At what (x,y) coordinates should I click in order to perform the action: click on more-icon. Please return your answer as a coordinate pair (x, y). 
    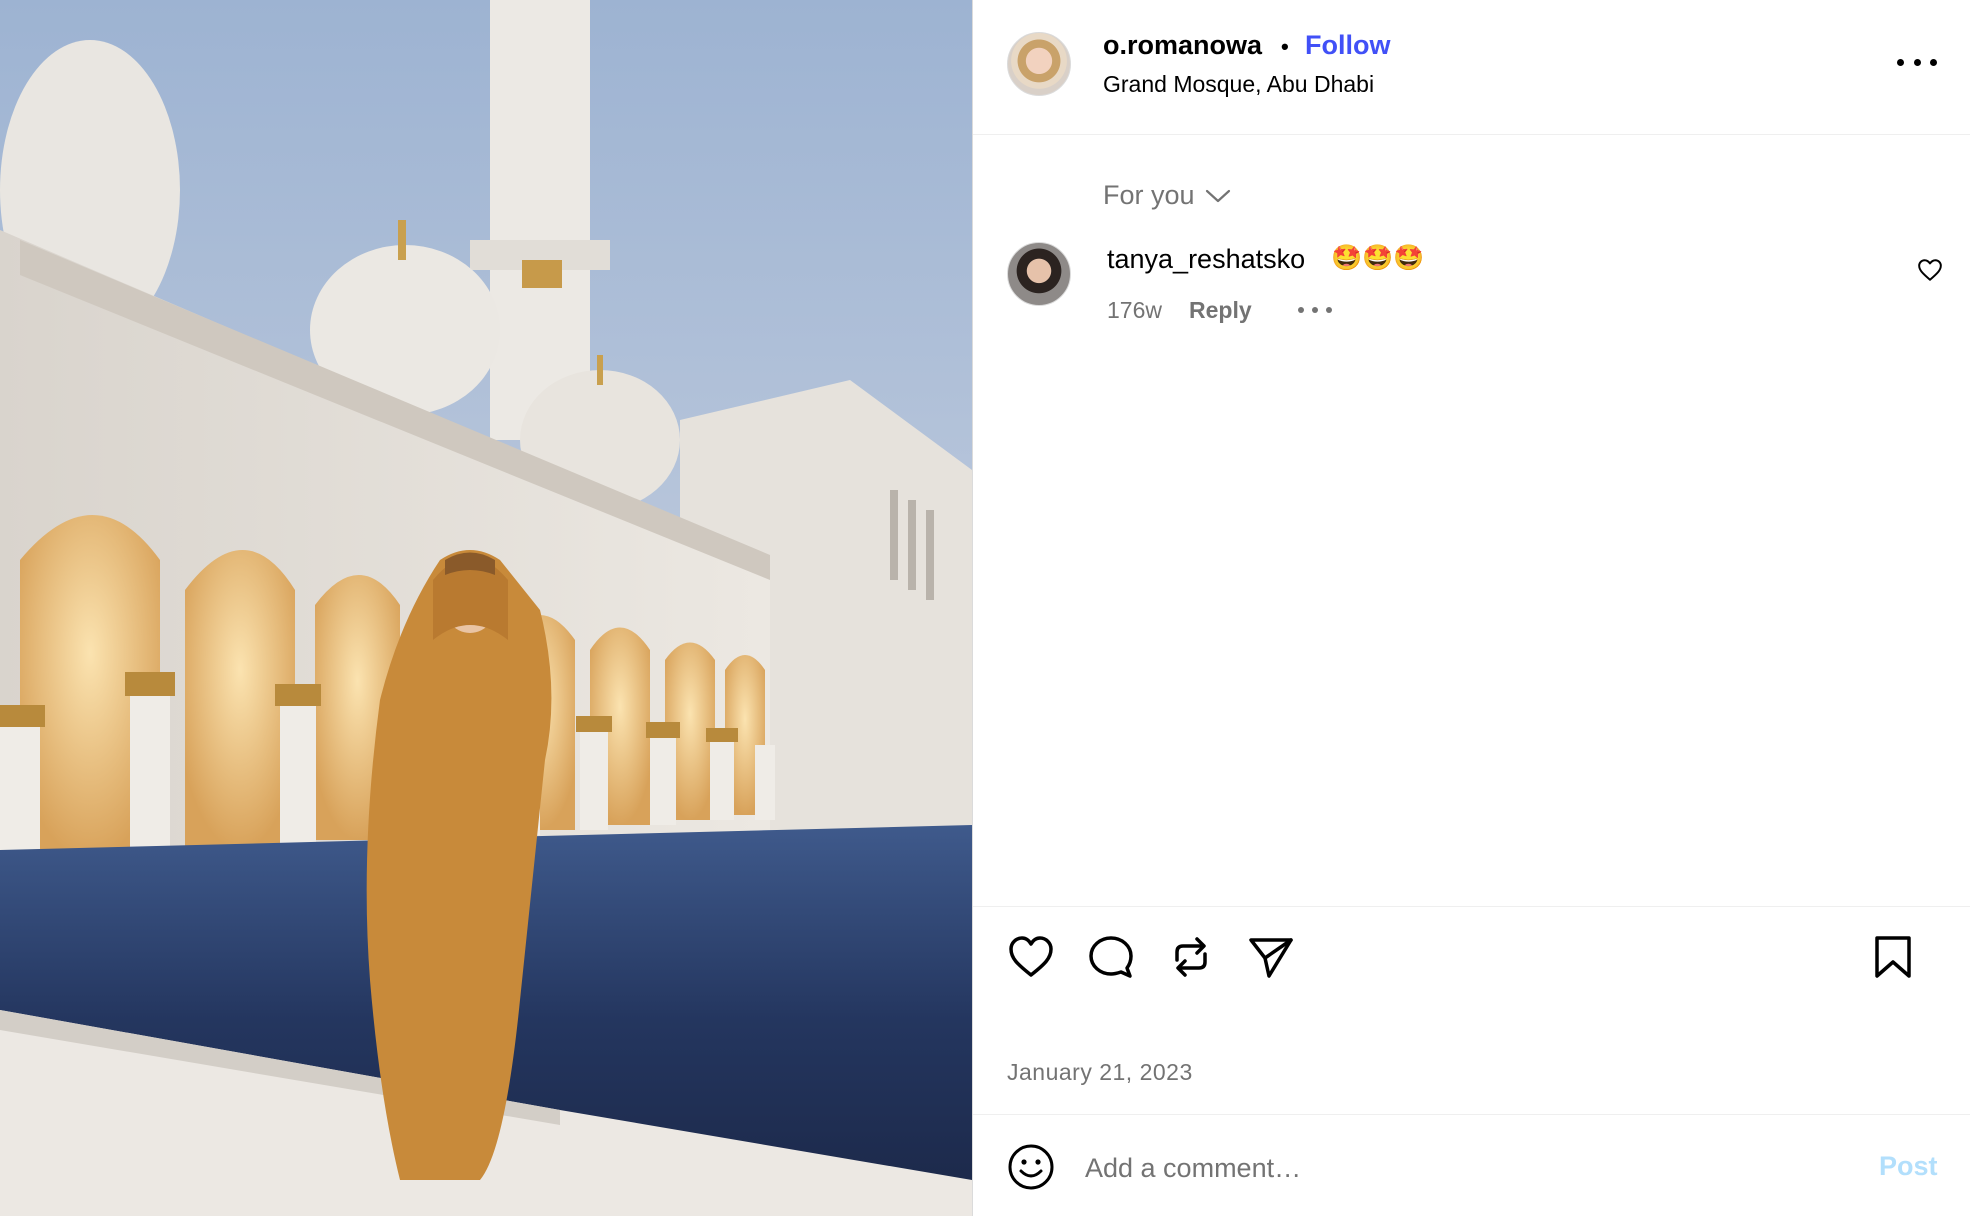
    Looking at the image, I should click on (1917, 62).